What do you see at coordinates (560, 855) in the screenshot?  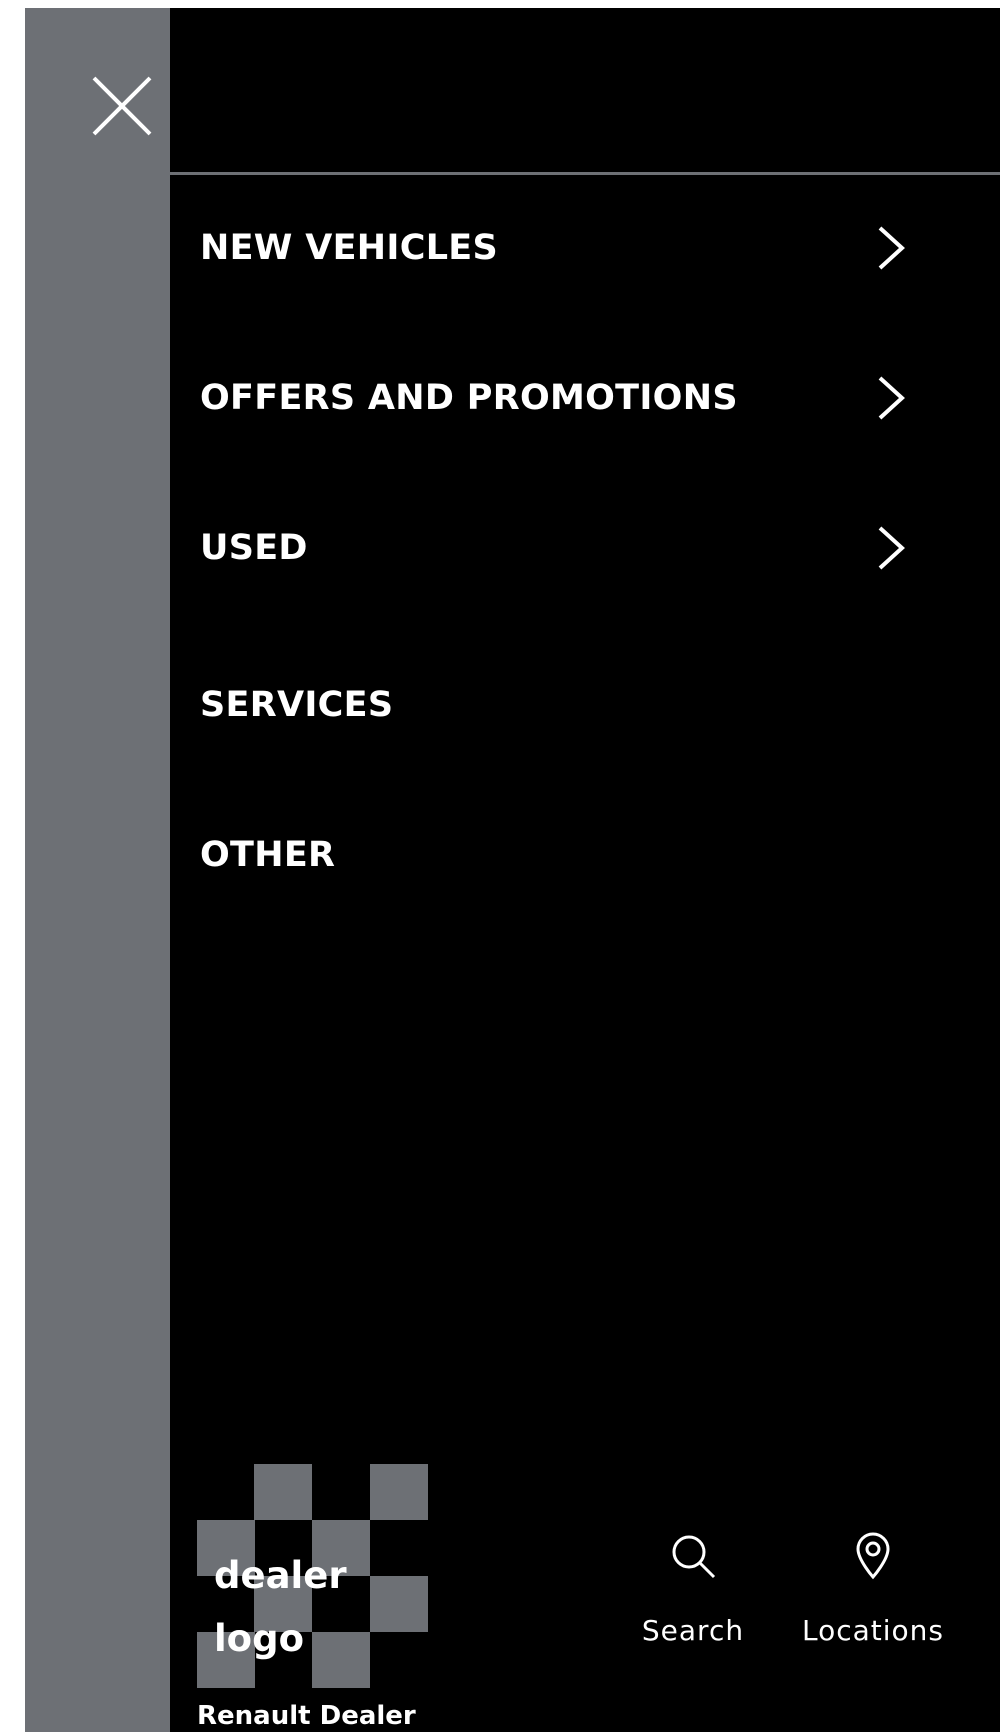 I see `menu-item-other: OTHER` at bounding box center [560, 855].